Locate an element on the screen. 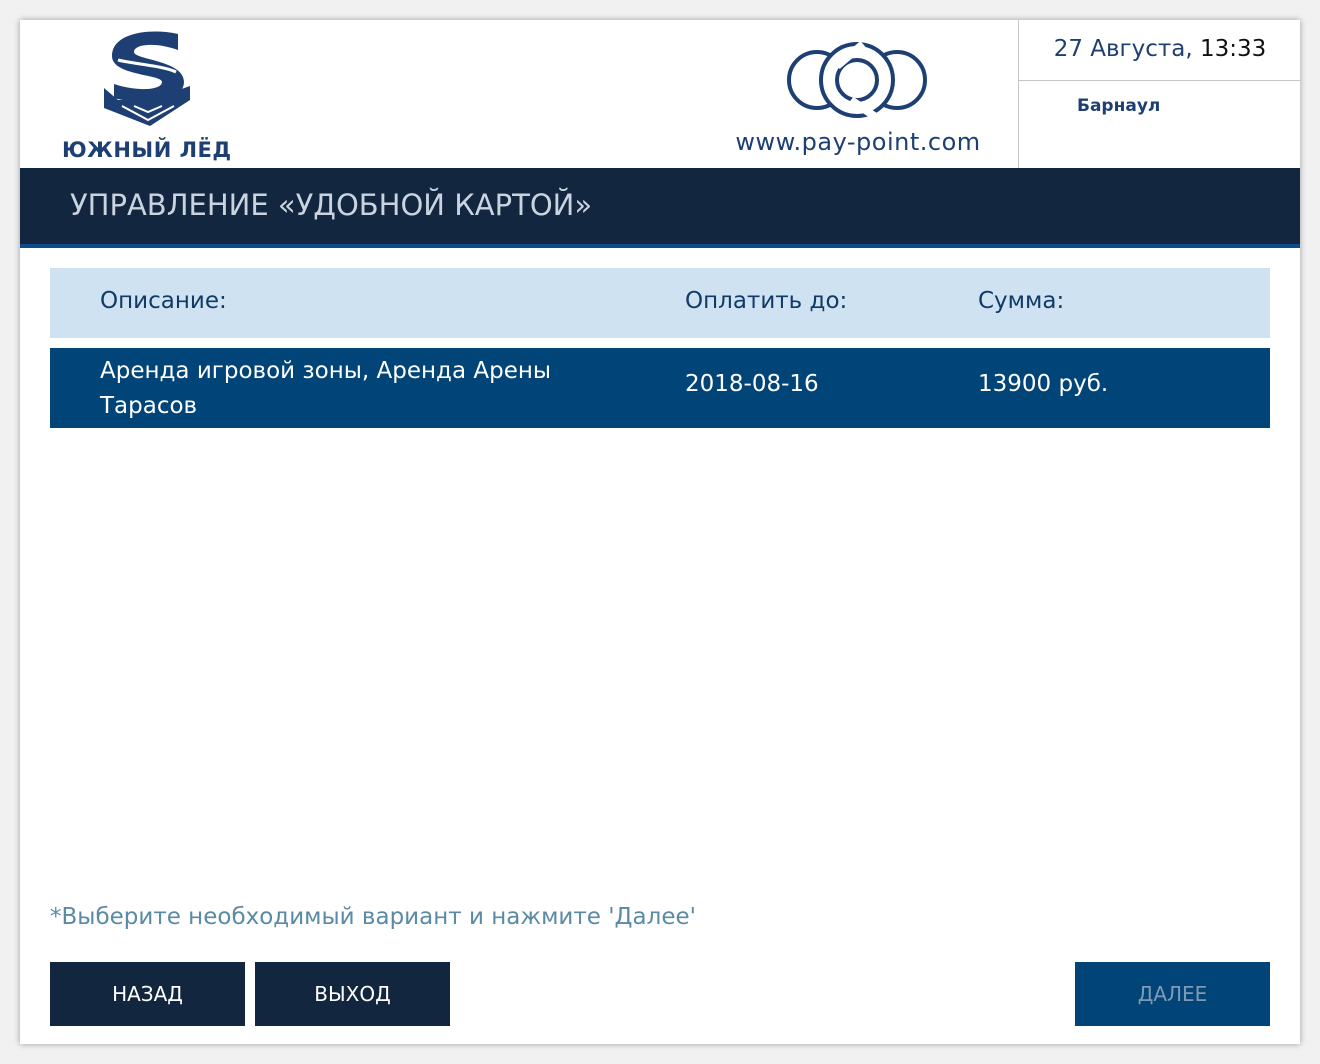  column-header-description: Описание: is located at coordinates (163, 301).